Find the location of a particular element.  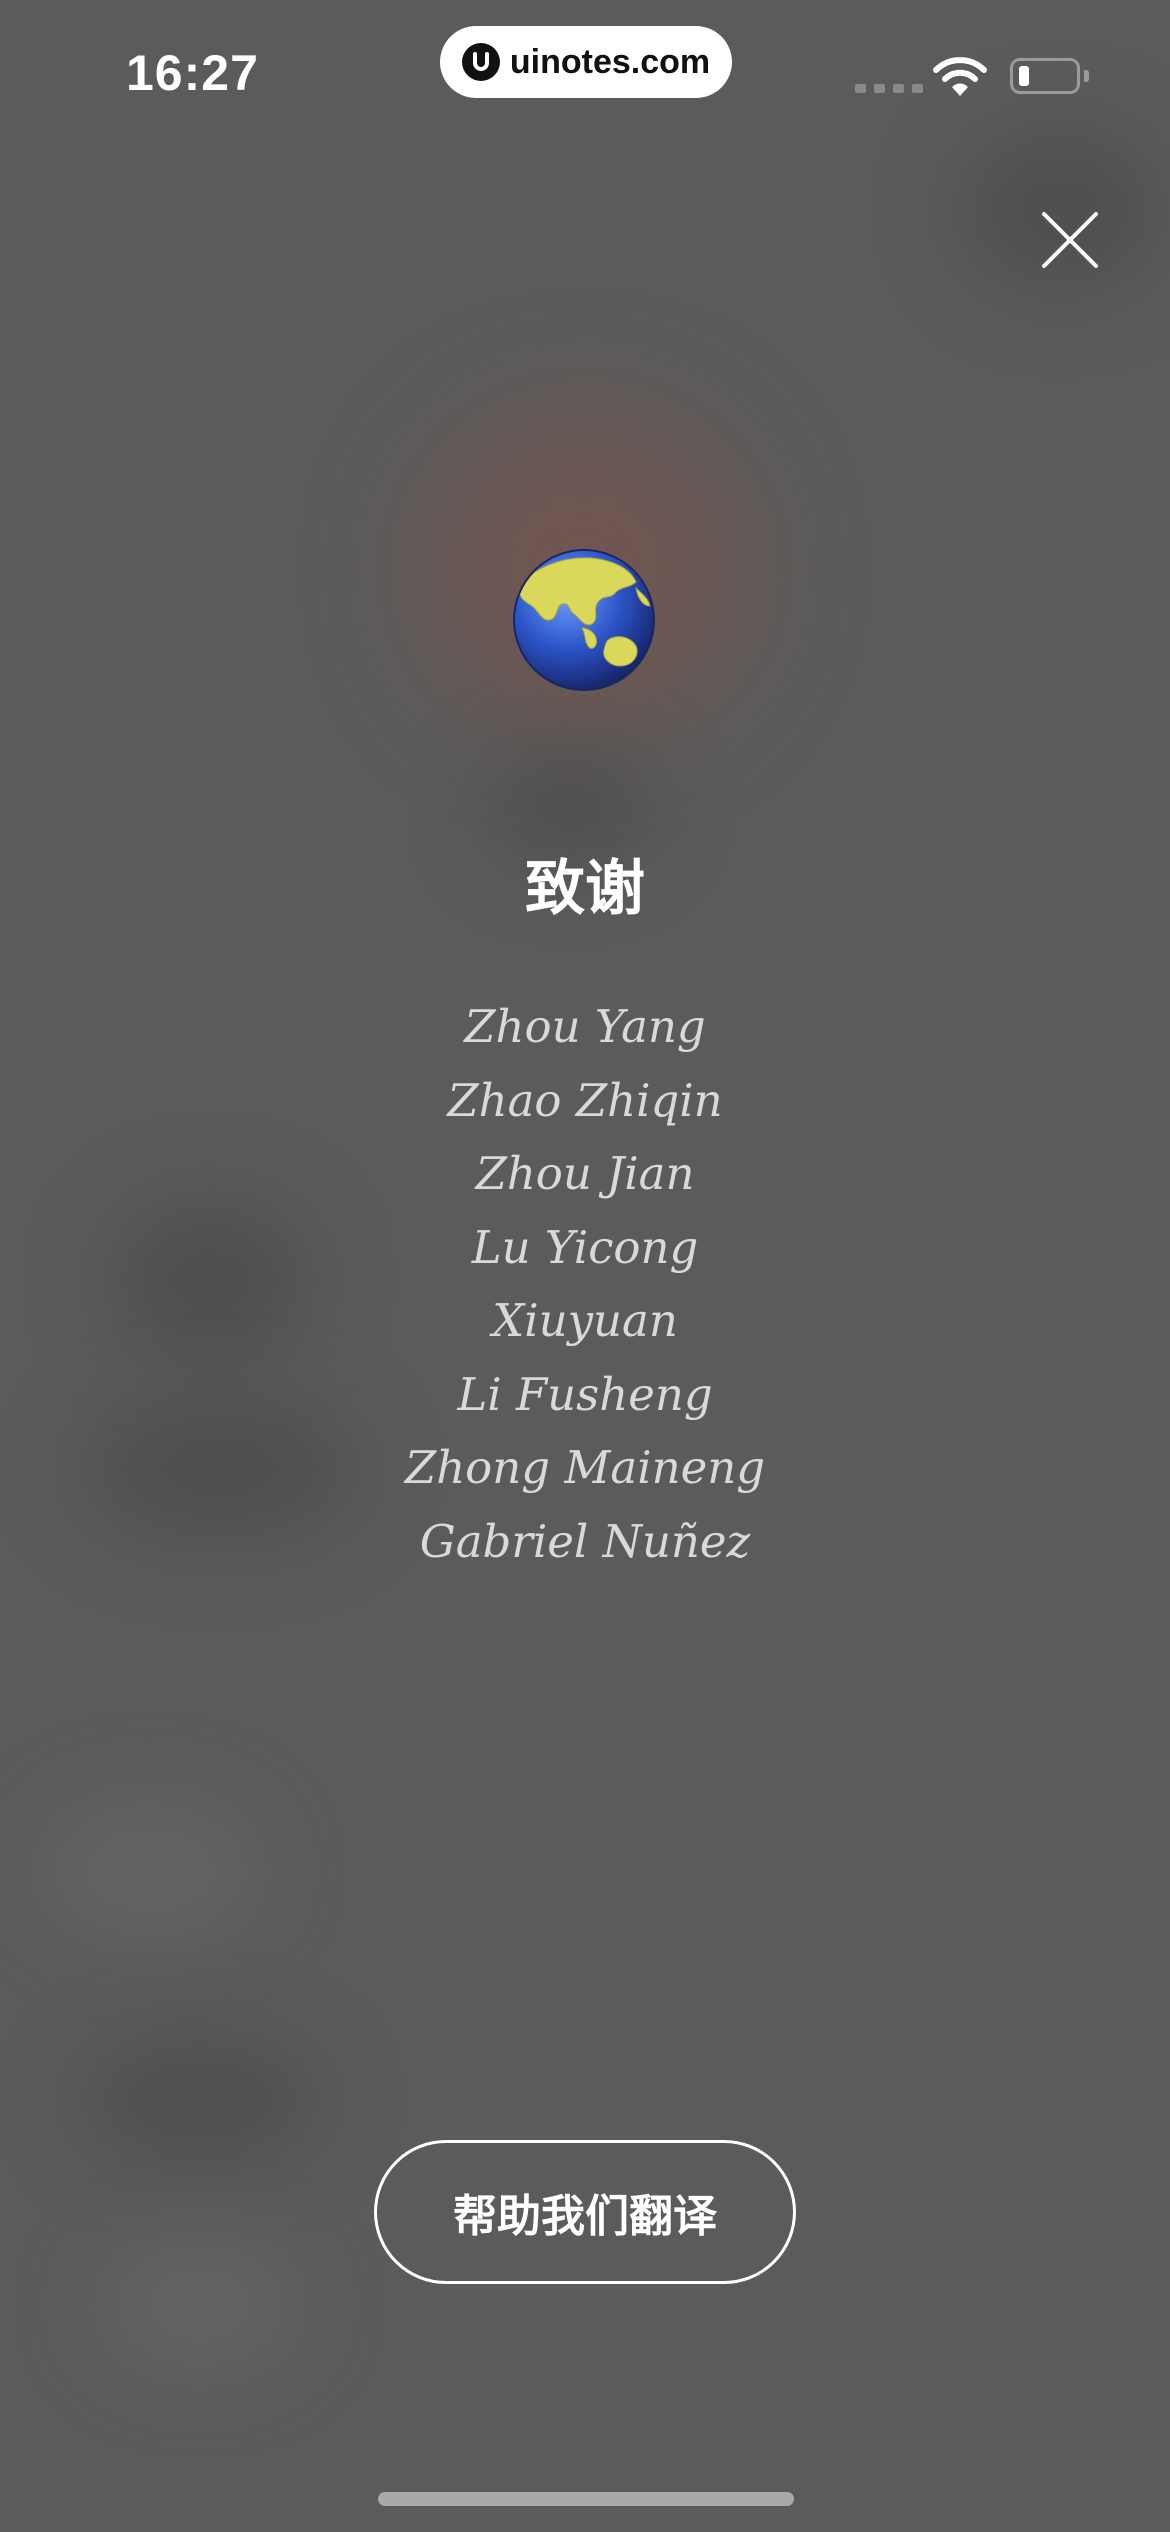

url-text: uinotes.com is located at coordinates (610, 61).